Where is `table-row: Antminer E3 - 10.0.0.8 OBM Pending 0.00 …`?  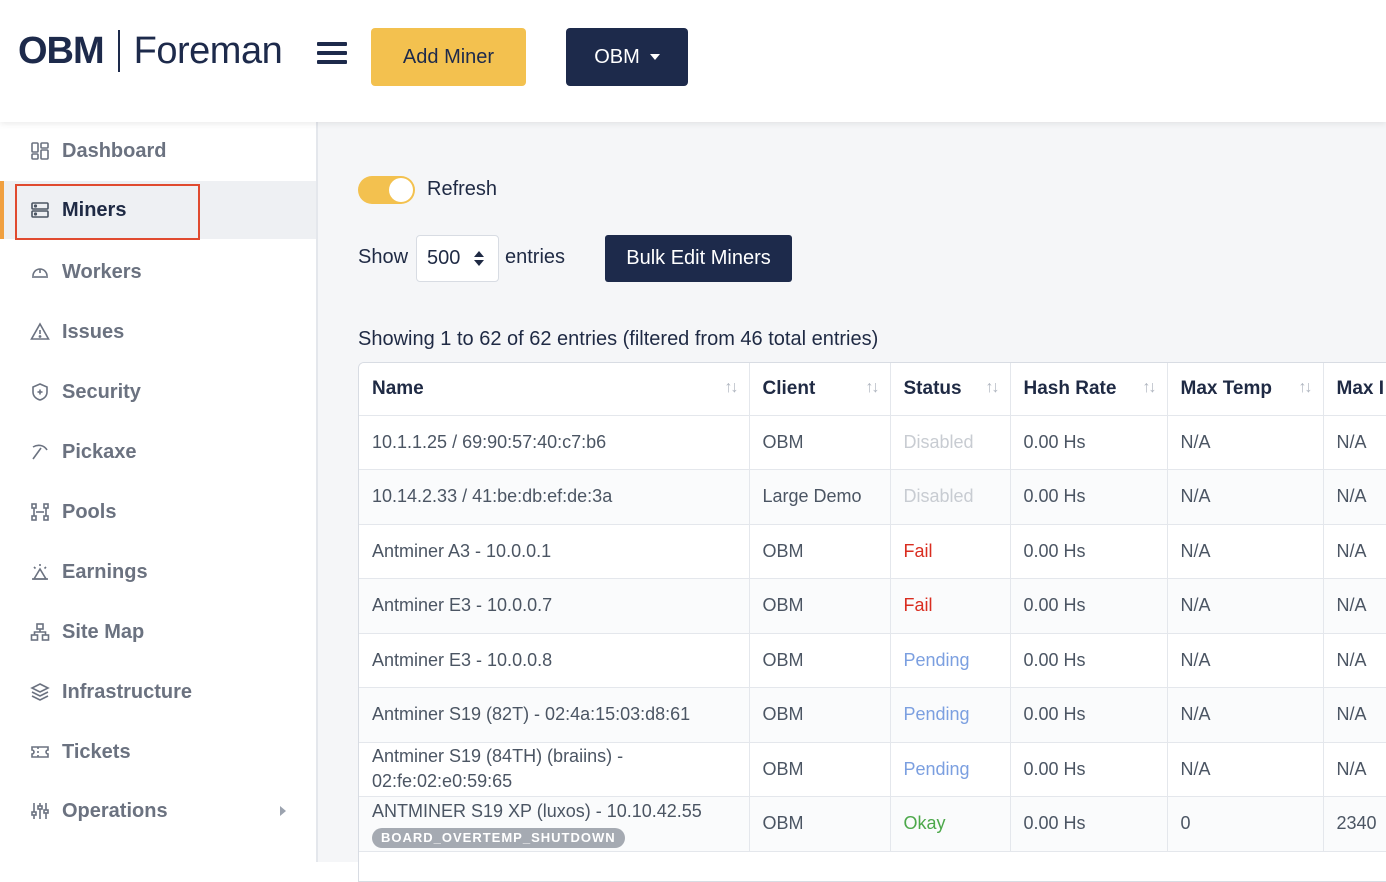 table-row: Antminer E3 - 10.0.0.8 OBM Pending 0.00 … is located at coordinates (872, 660).